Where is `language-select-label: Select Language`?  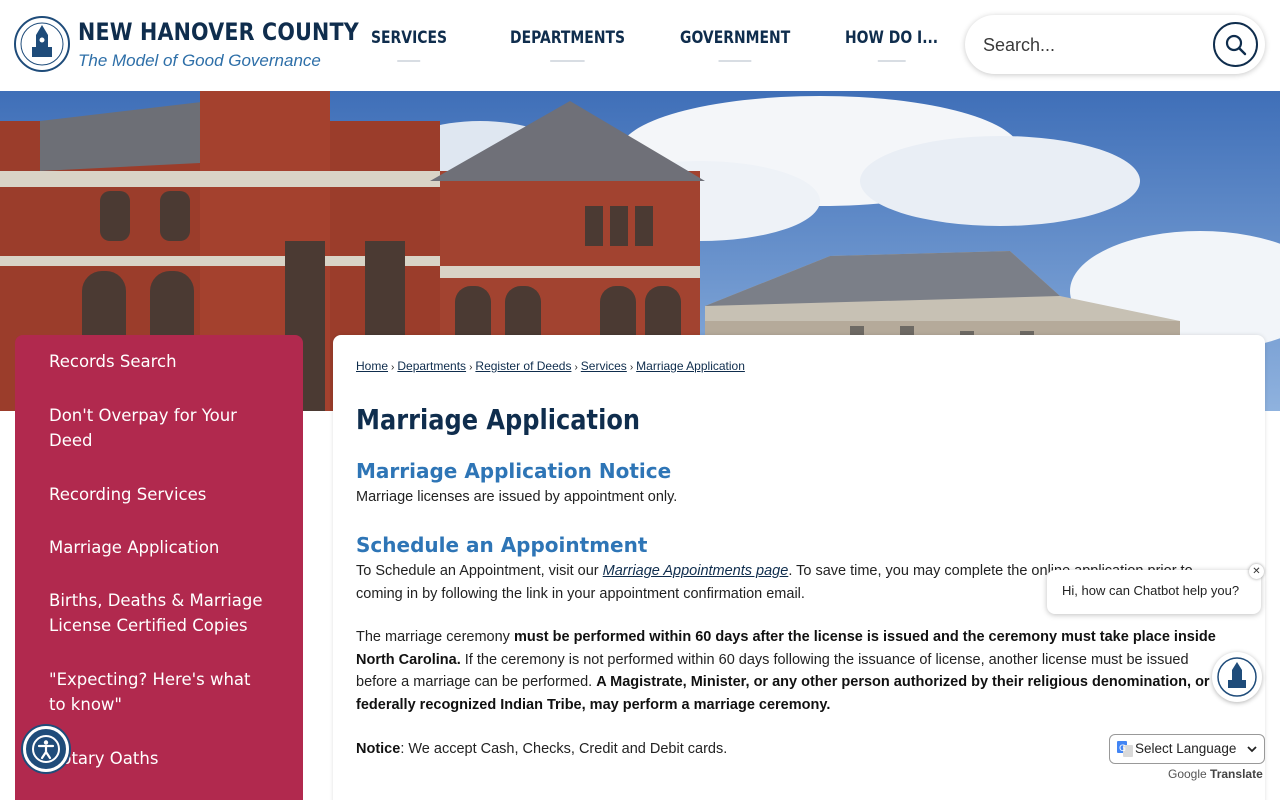
language-select-label: Select Language is located at coordinates (1186, 748).